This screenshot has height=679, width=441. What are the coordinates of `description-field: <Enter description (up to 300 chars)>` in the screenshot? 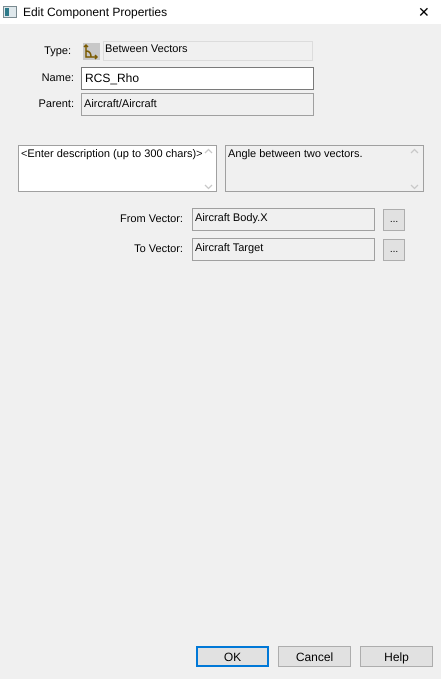 It's located at (117, 168).